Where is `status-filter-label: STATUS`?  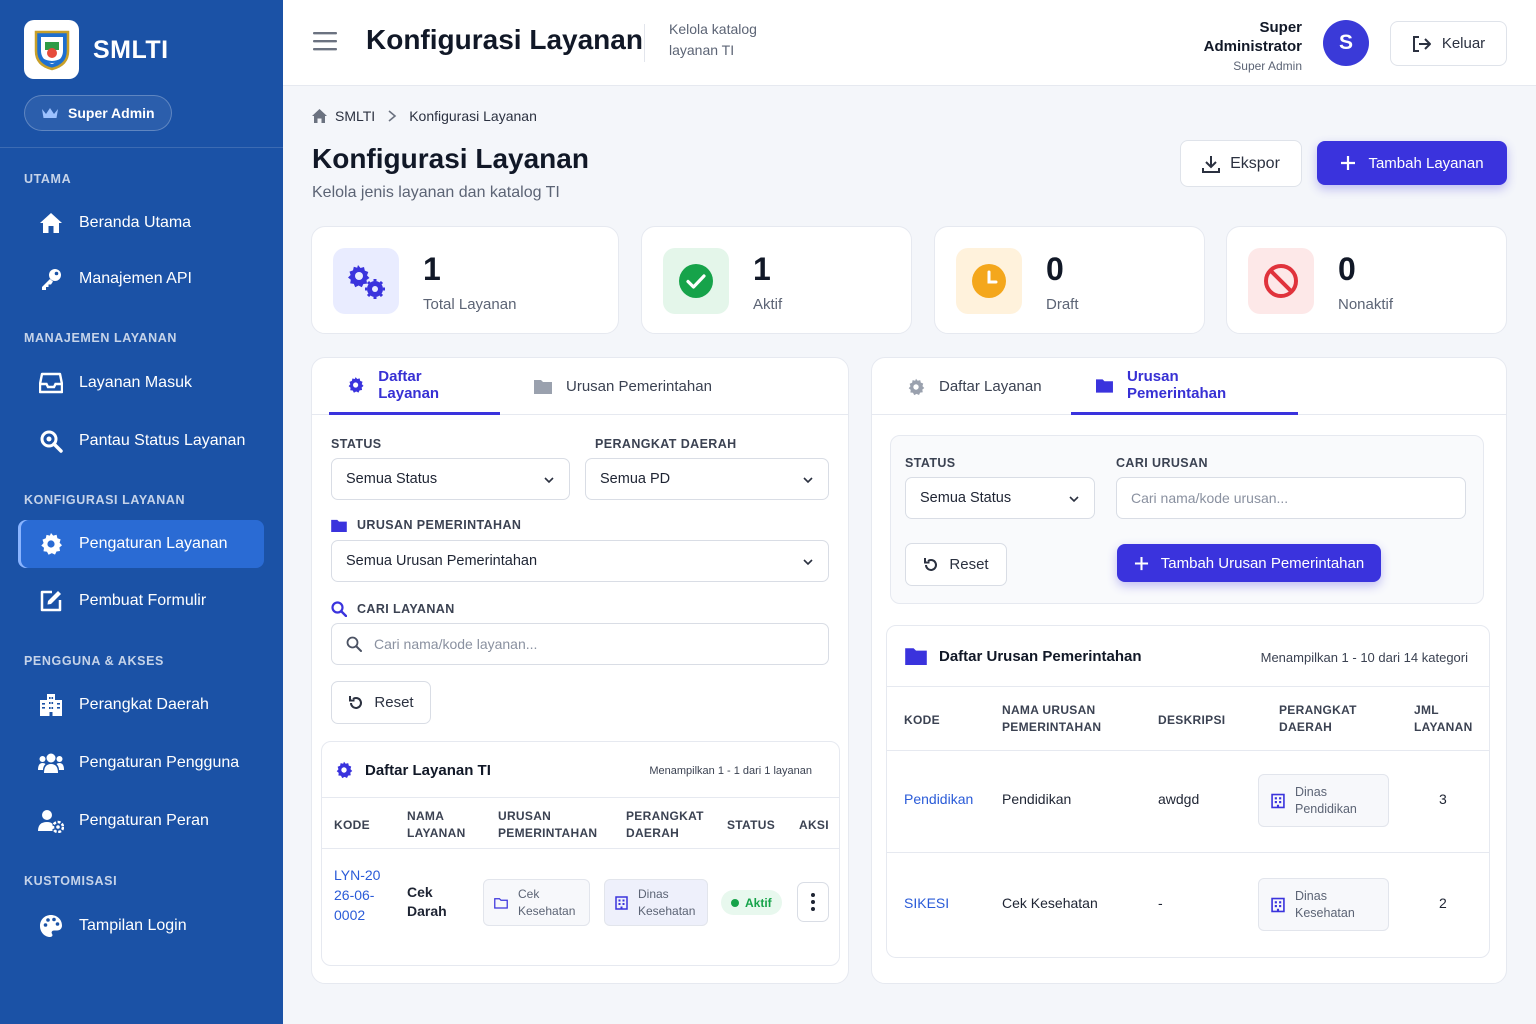
status-filter-label: STATUS is located at coordinates (930, 463).